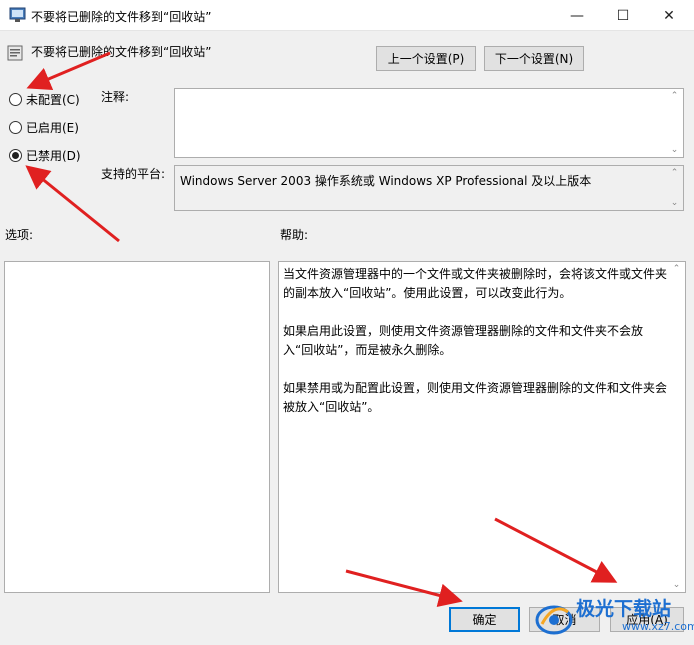 The width and height of the screenshot is (694, 645). I want to click on comment-textarea: ⌃ ⌄, so click(429, 123).